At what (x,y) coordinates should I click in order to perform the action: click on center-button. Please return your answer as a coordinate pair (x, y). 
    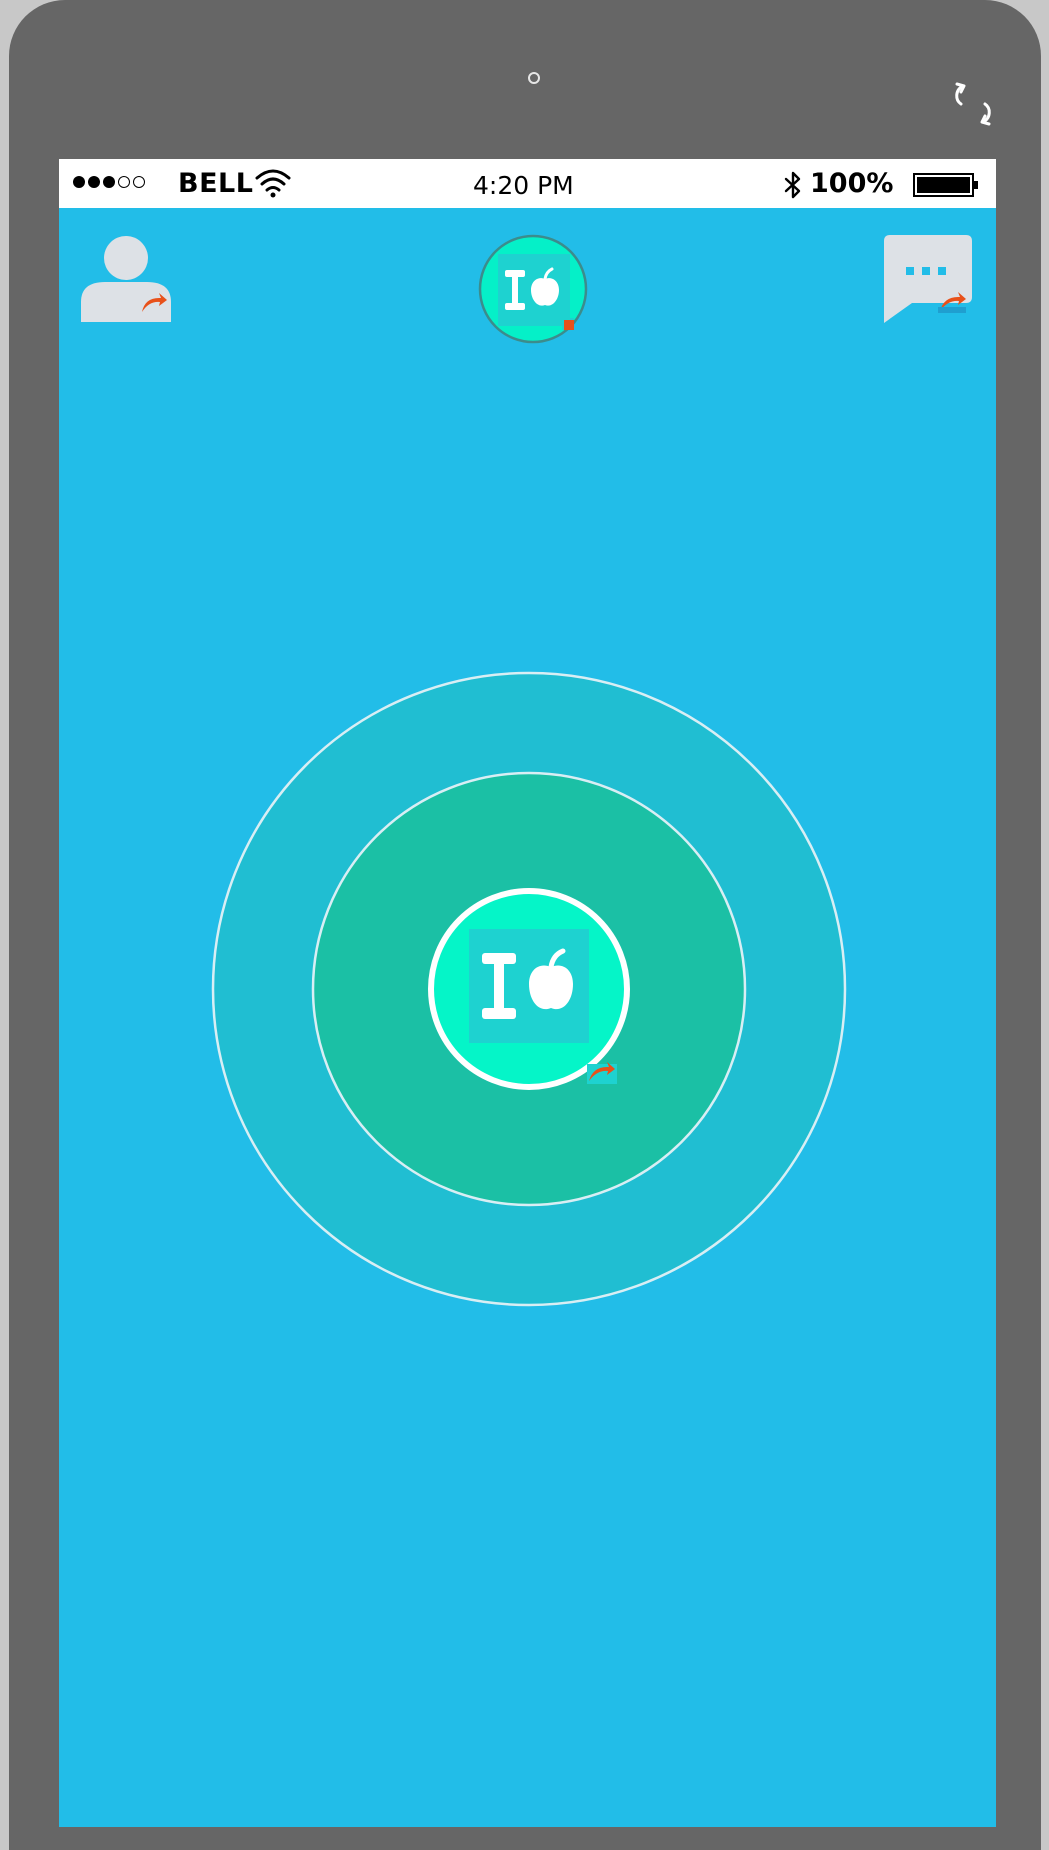
    Looking at the image, I should click on (529, 989).